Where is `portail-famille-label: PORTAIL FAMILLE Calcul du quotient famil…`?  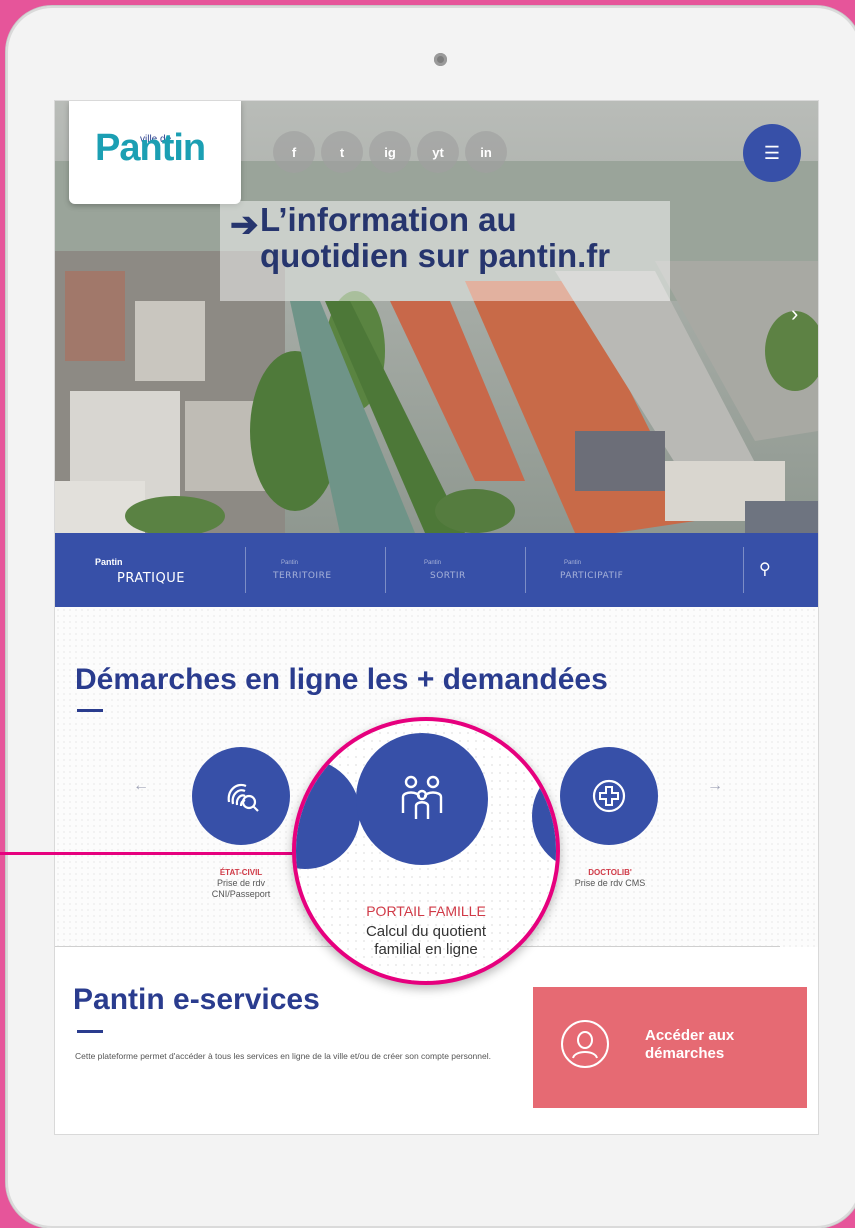 portail-famille-label: PORTAIL FAMILLE Calcul du quotient famil… is located at coordinates (426, 931).